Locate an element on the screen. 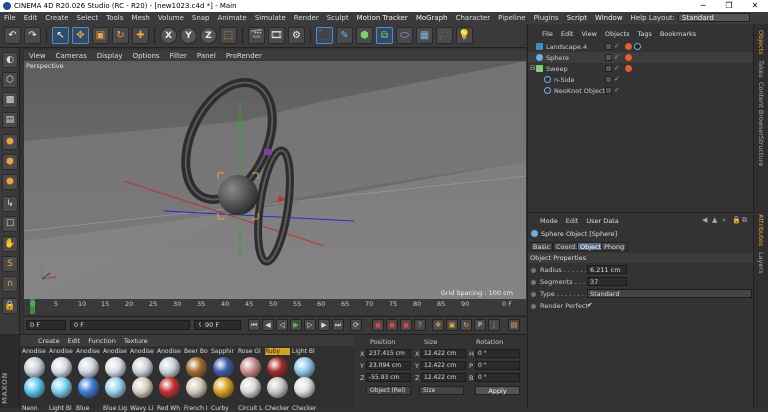 The image size is (768, 412). size-mode-dropdown: Size is located at coordinates (441, 390).